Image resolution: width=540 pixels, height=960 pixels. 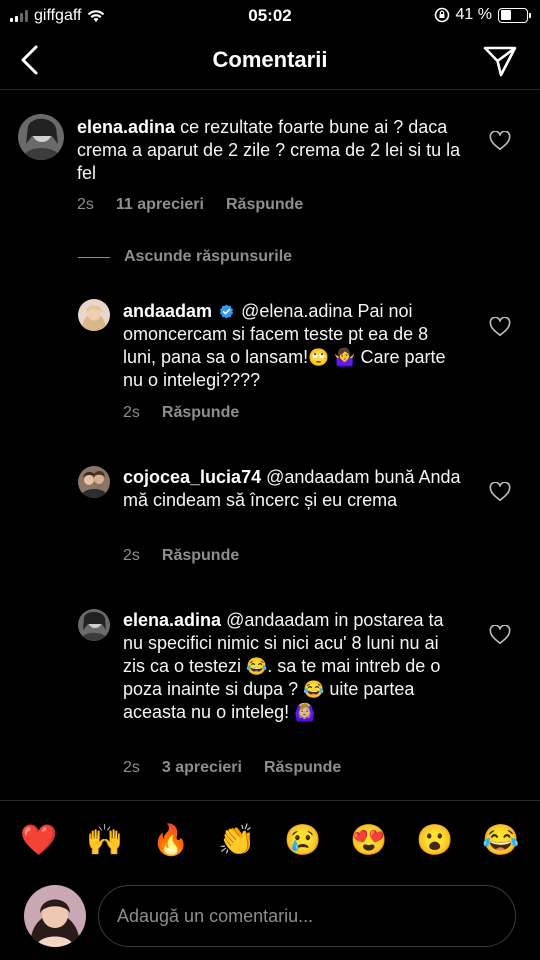 I want to click on comment-time: 2s, so click(x=85, y=204).